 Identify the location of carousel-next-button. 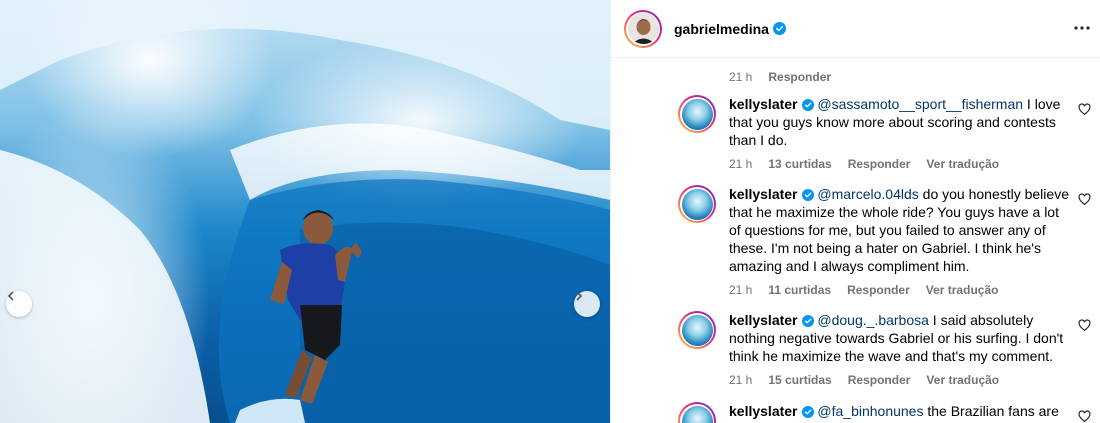
(587, 304).